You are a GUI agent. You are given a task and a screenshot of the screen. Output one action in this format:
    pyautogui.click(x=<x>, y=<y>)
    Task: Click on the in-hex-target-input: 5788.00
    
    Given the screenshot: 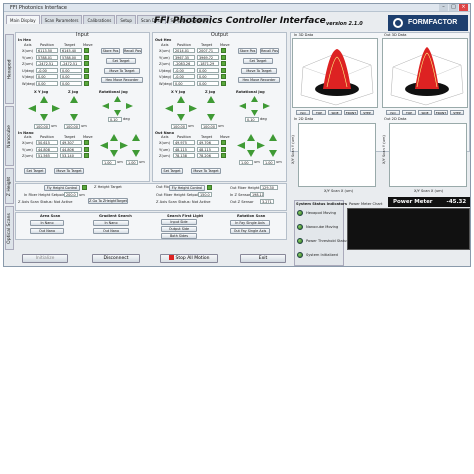 What is the action you would take?
    pyautogui.click(x=71, y=57)
    